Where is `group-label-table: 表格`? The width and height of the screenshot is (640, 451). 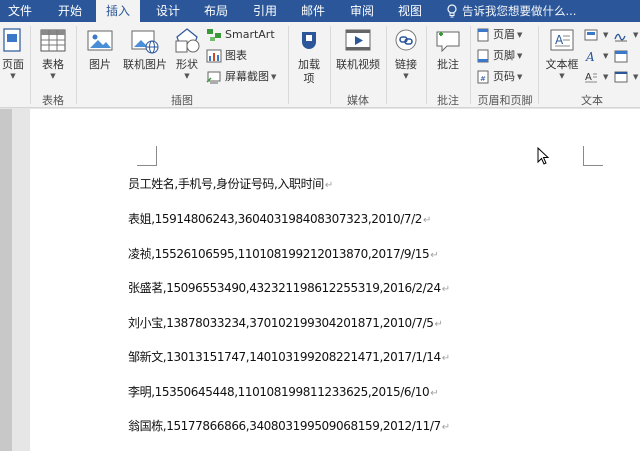
group-label-table: 表格 is located at coordinates (53, 100).